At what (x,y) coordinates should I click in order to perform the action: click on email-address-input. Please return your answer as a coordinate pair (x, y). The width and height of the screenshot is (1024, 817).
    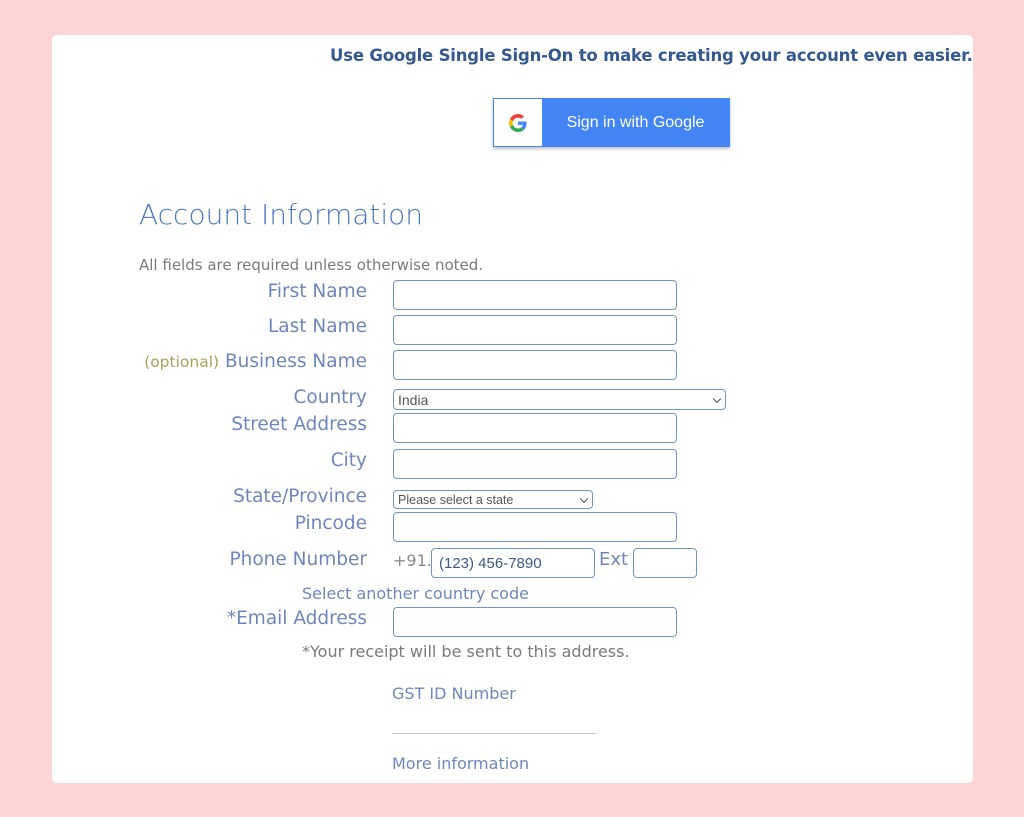
    Looking at the image, I should click on (535, 622).